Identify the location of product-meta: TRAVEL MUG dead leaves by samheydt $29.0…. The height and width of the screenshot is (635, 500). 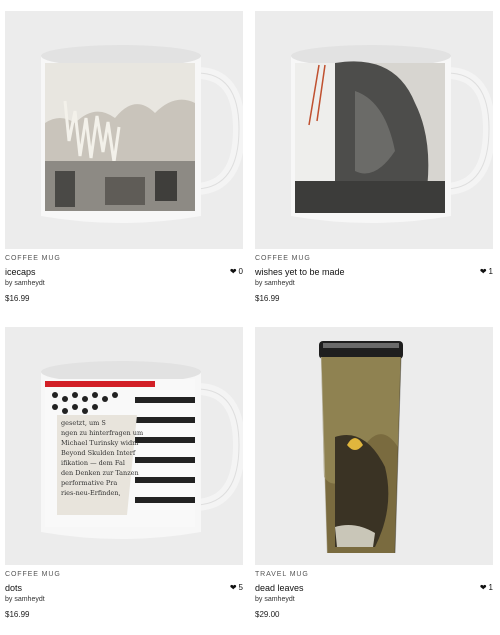
(374, 594).